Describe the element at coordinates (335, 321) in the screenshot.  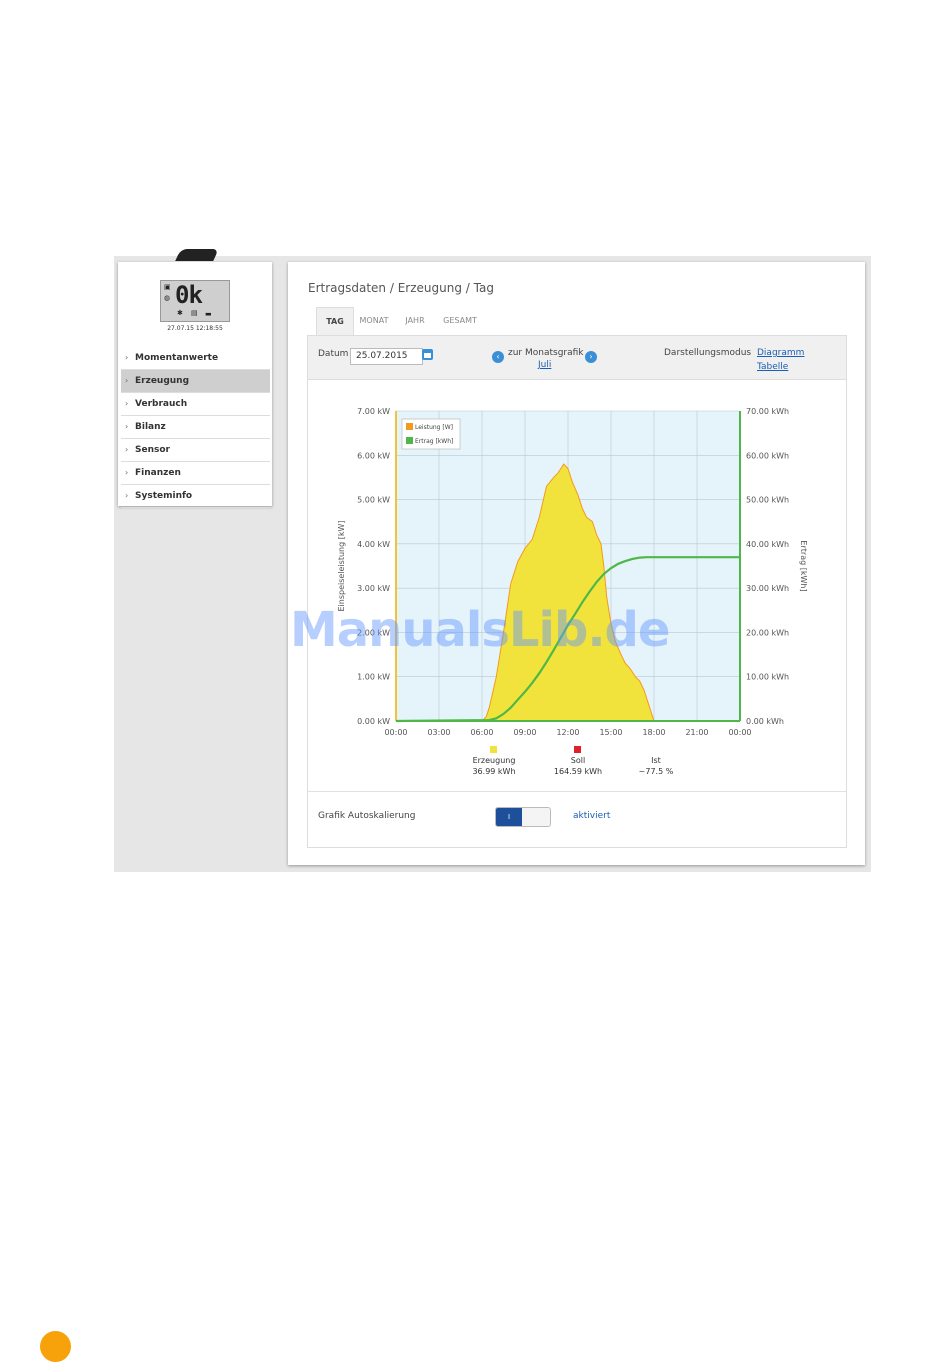
I see `tab-tag: TAG` at that location.